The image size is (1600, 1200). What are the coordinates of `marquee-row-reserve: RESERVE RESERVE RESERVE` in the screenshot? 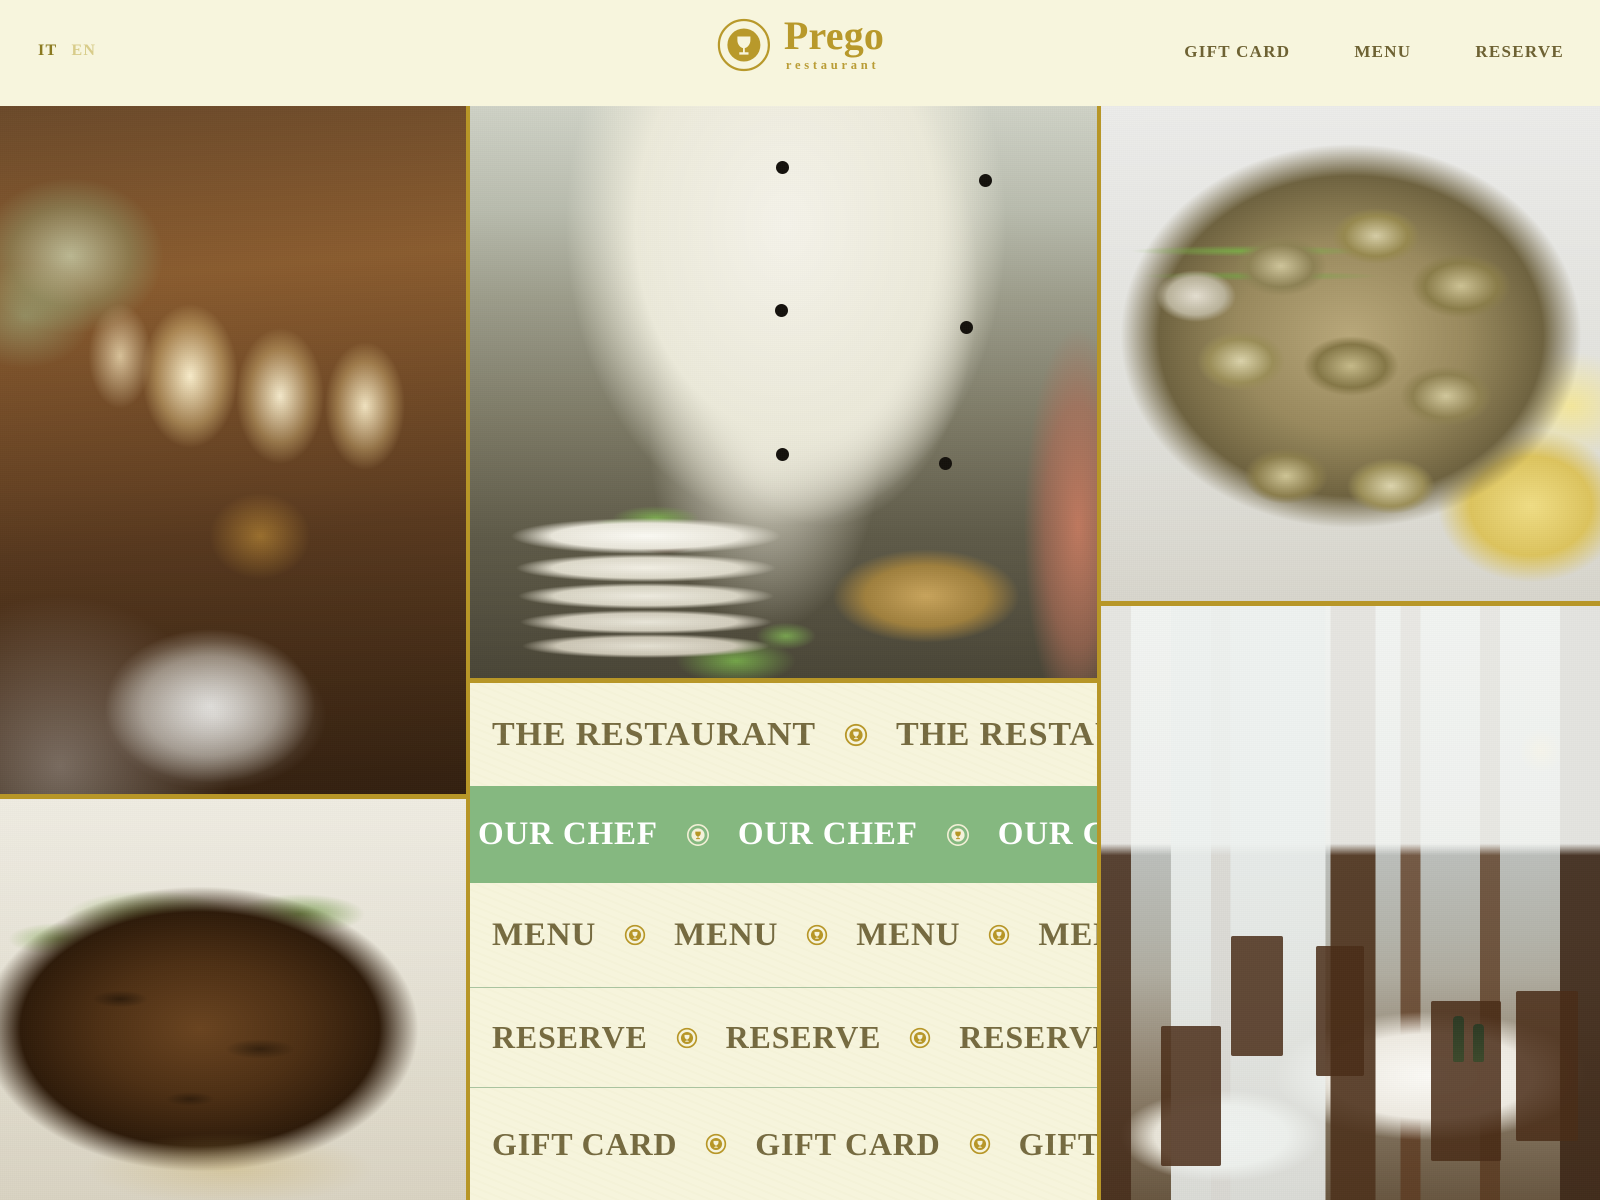 It's located at (783, 1038).